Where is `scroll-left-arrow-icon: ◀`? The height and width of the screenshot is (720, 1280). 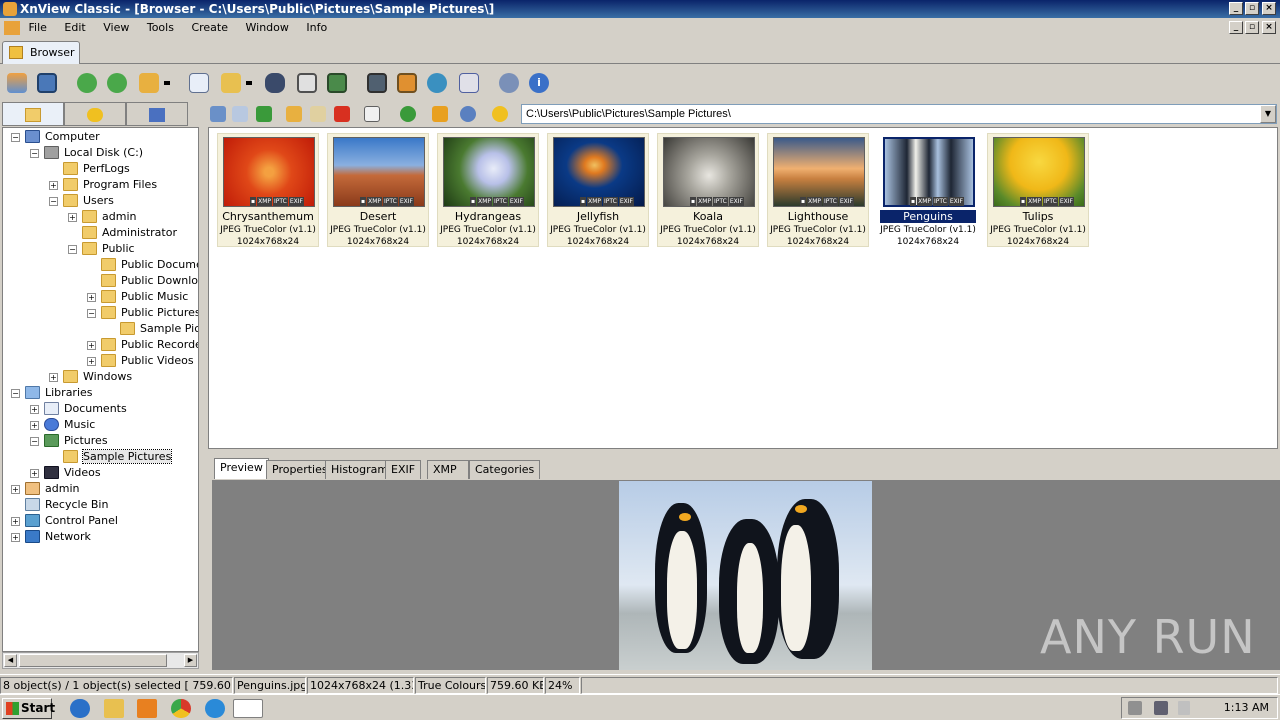 scroll-left-arrow-icon: ◀ is located at coordinates (10, 660).